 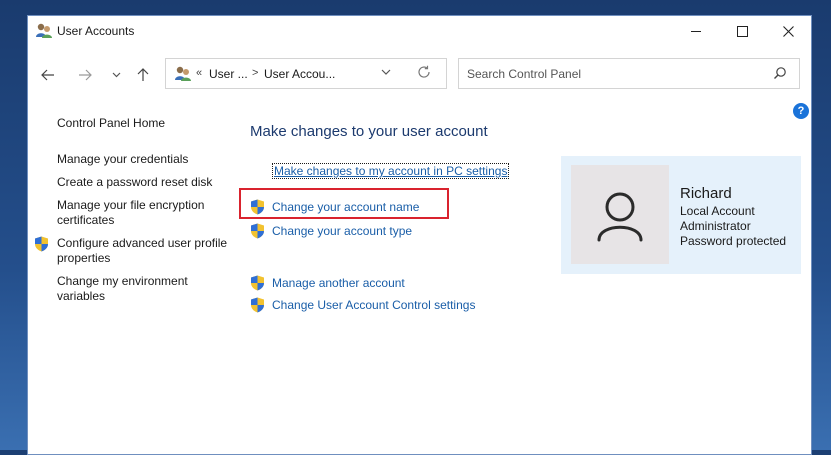 I want to click on close-icon, so click(x=788, y=31).